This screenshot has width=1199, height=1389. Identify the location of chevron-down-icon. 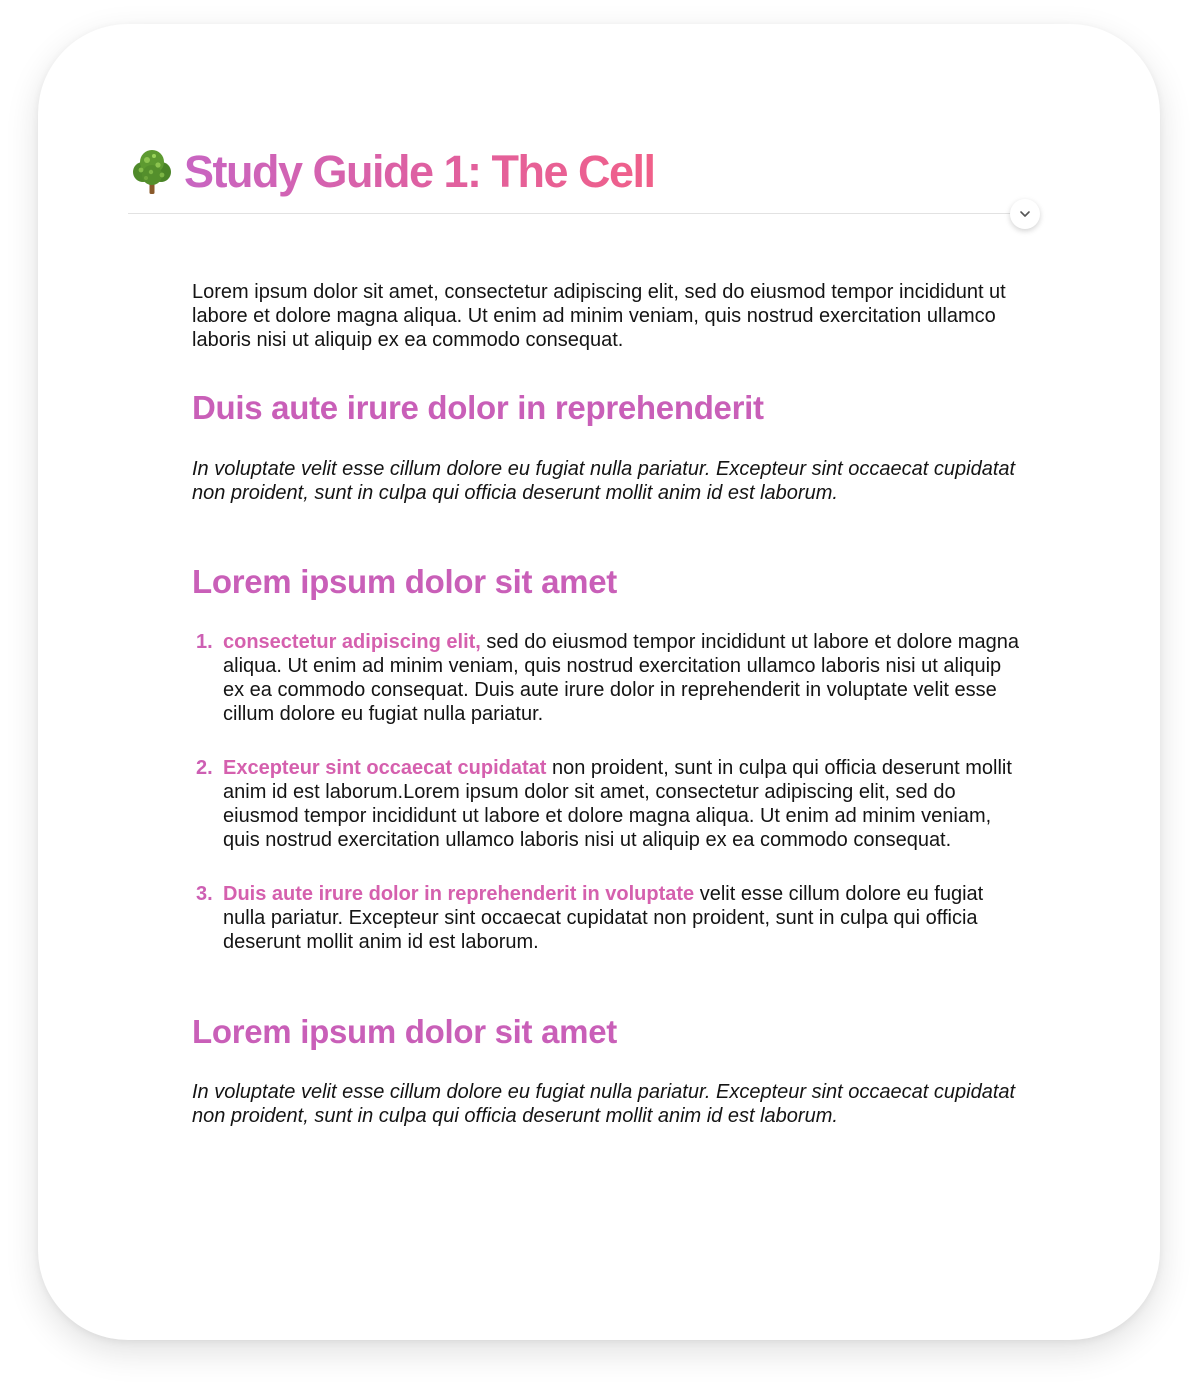
(1025, 214).